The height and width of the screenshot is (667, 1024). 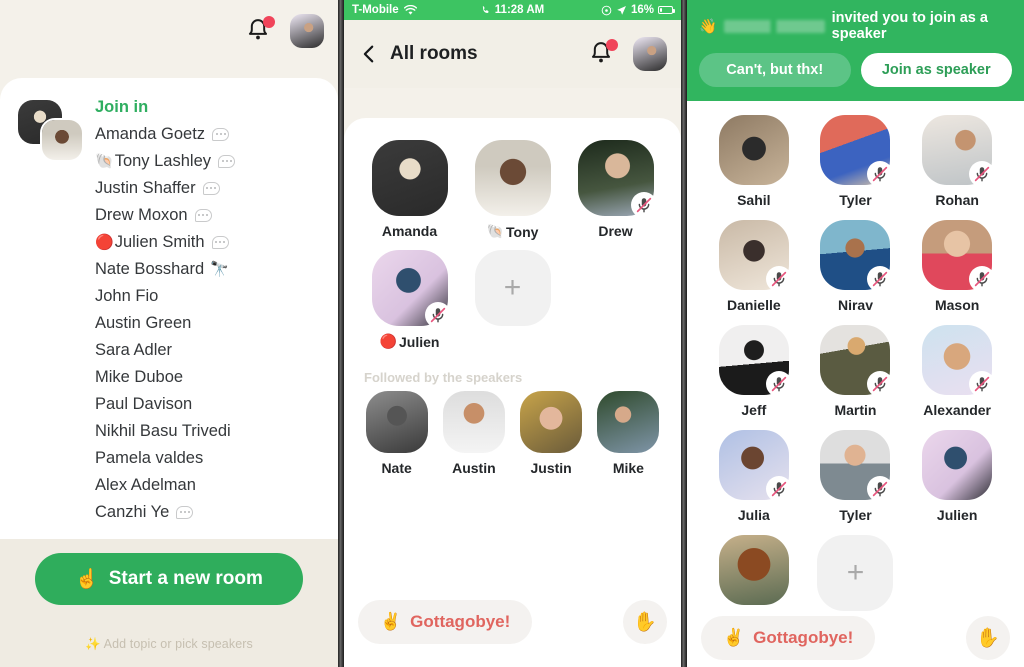 I want to click on participant-tile: Rohan, so click(x=957, y=161).